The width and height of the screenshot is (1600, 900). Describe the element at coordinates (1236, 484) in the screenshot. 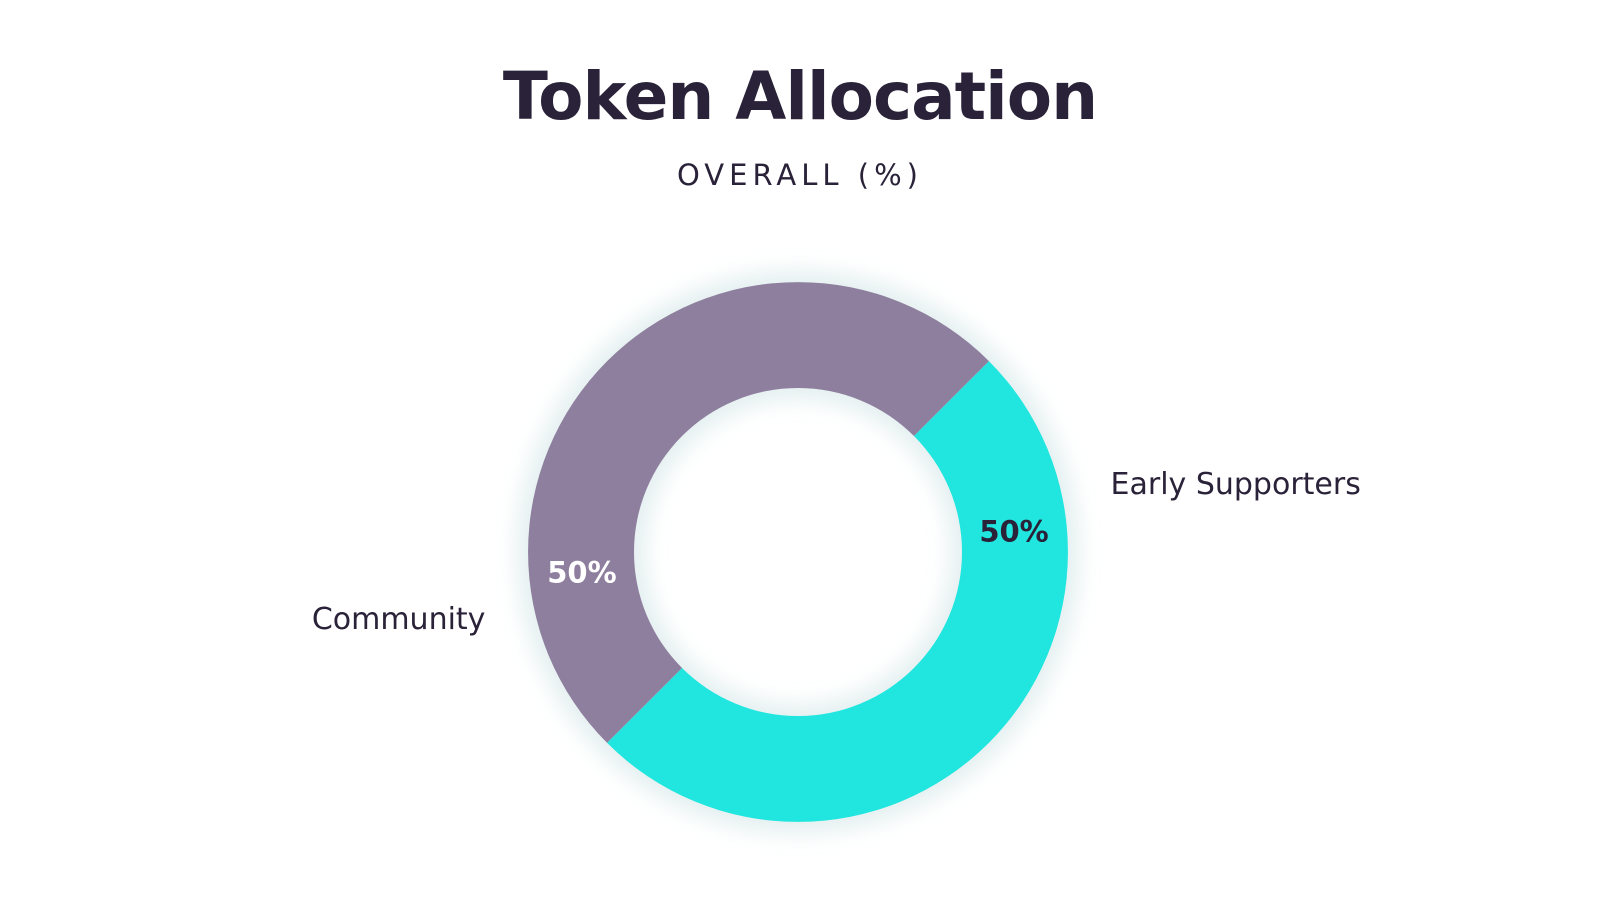

I see `slice-category-label: Early Supporters` at that location.